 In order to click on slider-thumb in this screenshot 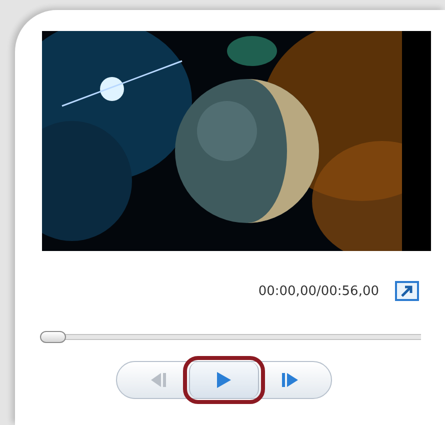, I will do `click(53, 337)`.